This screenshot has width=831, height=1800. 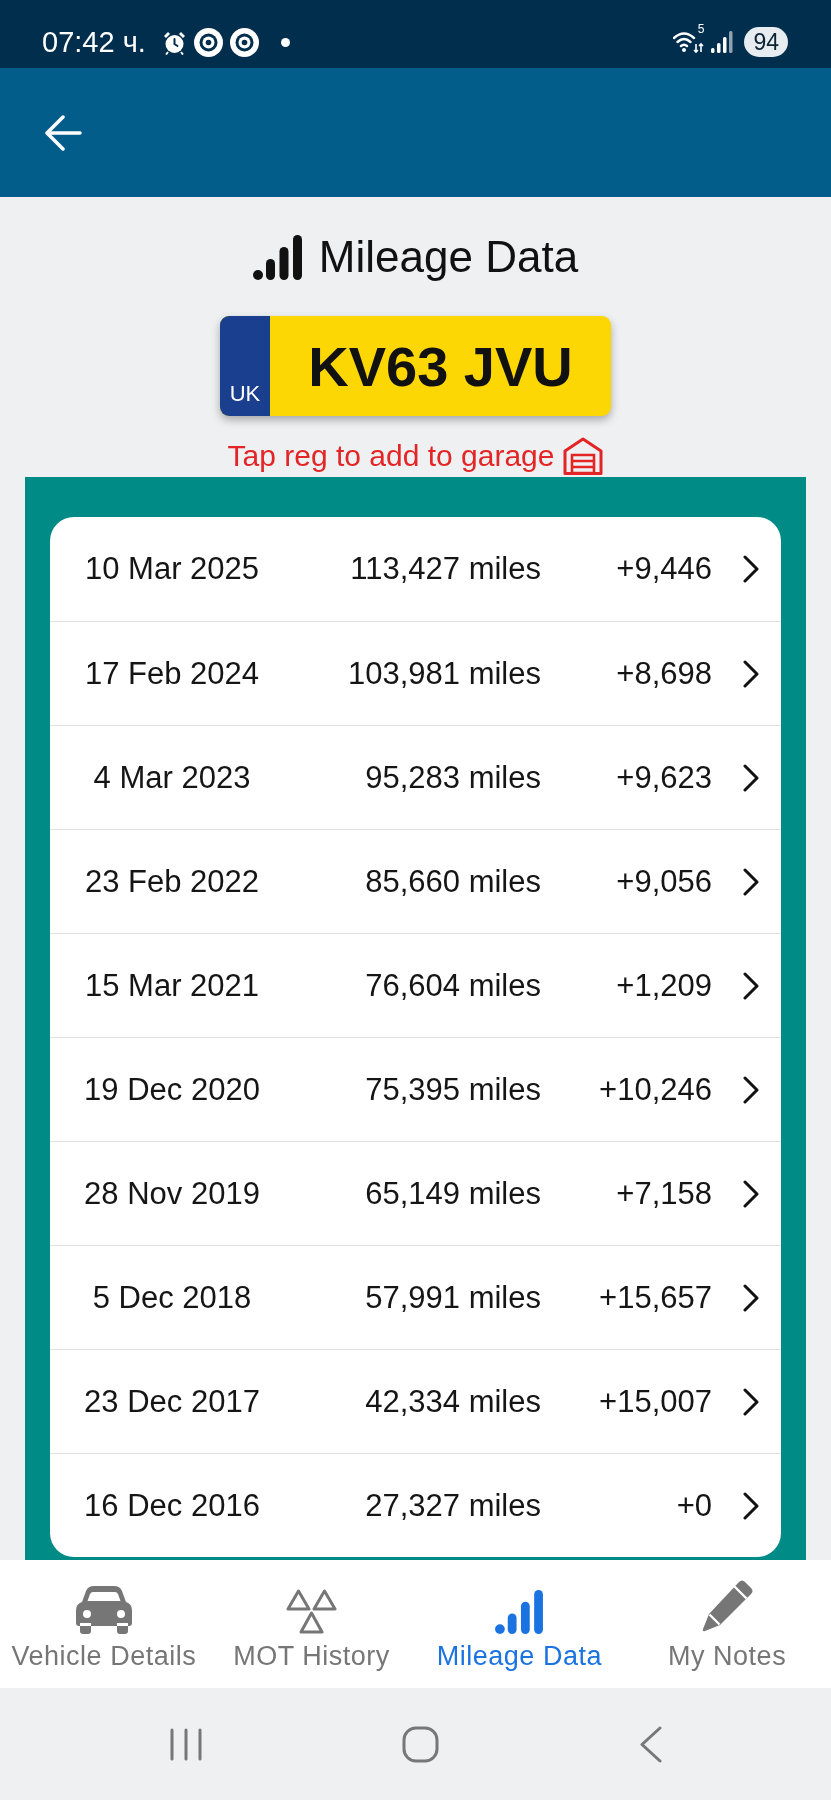 What do you see at coordinates (452, 1089) in the screenshot?
I see `mileage-text: 75,395 miles` at bounding box center [452, 1089].